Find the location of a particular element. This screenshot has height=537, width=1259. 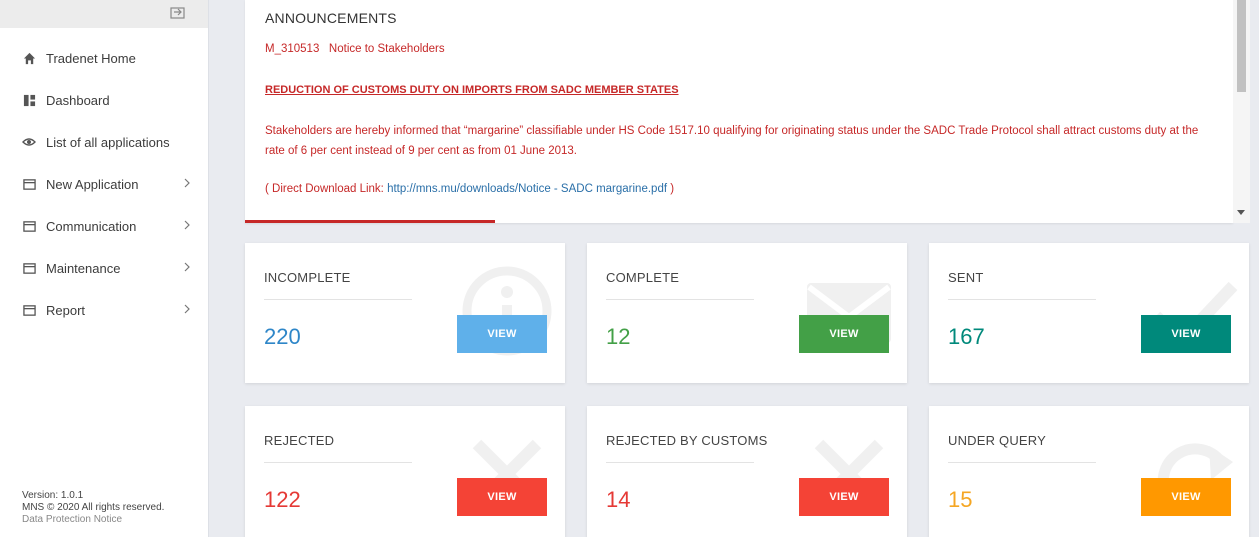

sidebar-item-label: Maintenance is located at coordinates (83, 268).